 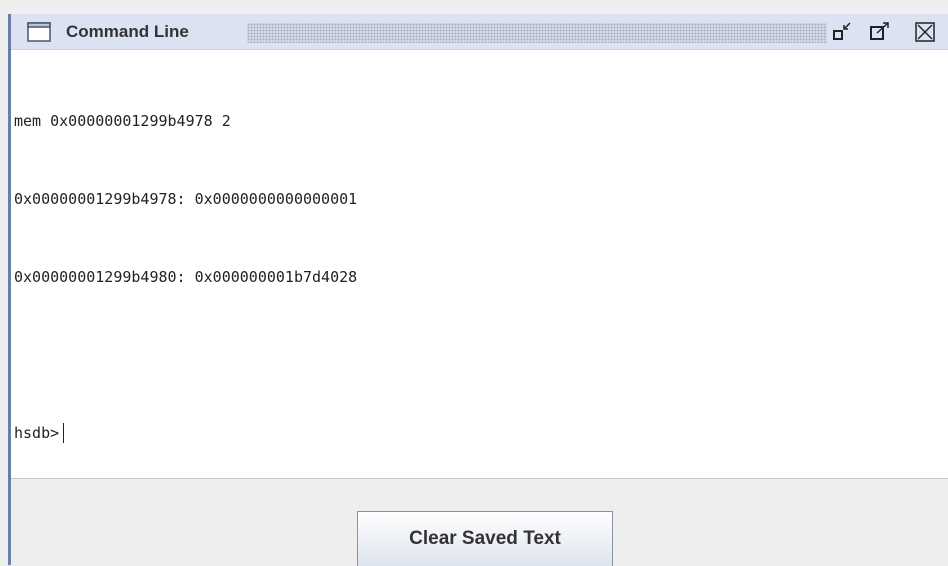 What do you see at coordinates (537, 33) in the screenshot?
I see `title-drag-grip` at bounding box center [537, 33].